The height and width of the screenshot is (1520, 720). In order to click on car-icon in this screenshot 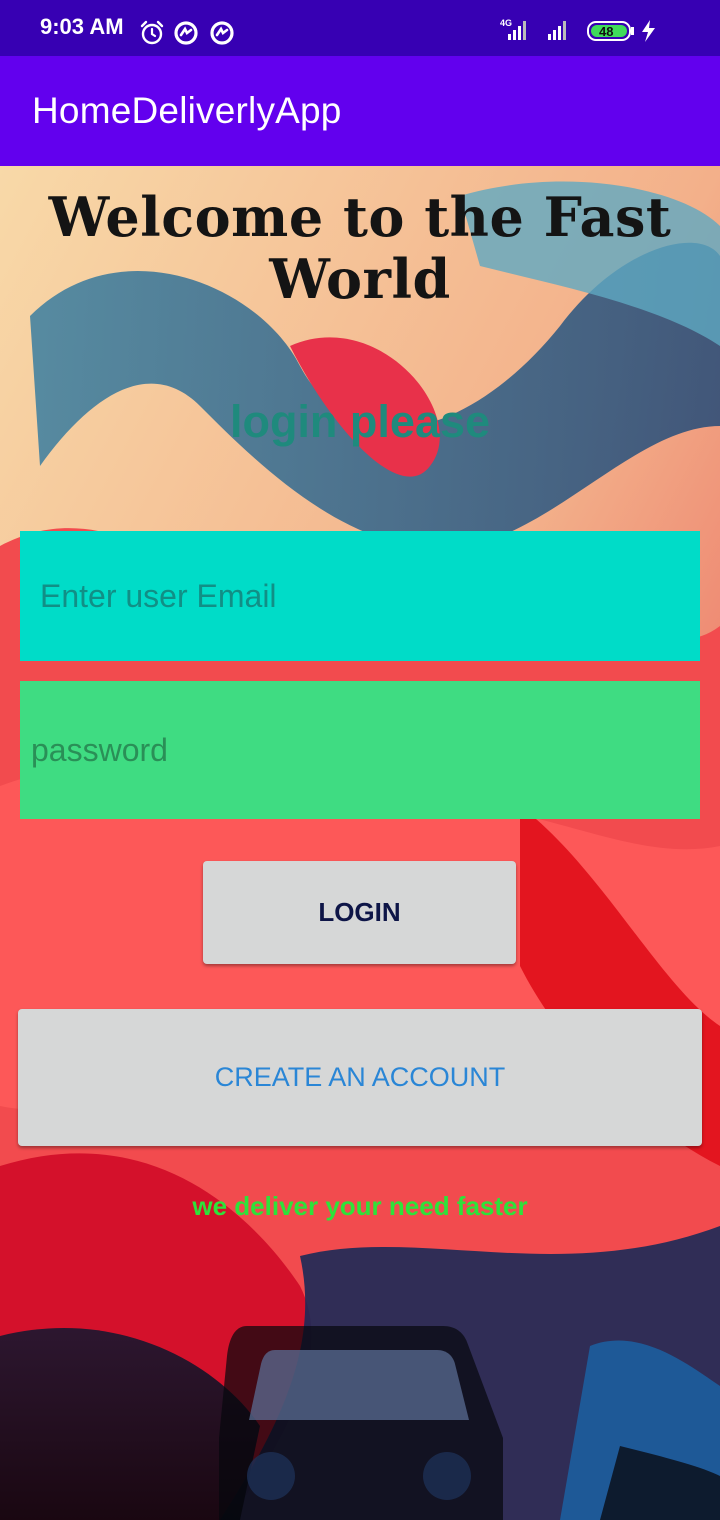, I will do `click(361, 1423)`.